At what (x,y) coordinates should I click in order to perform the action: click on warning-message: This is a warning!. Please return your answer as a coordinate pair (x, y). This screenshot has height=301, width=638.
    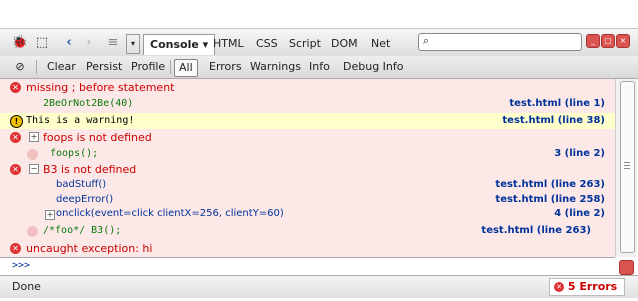
    Looking at the image, I should click on (80, 120).